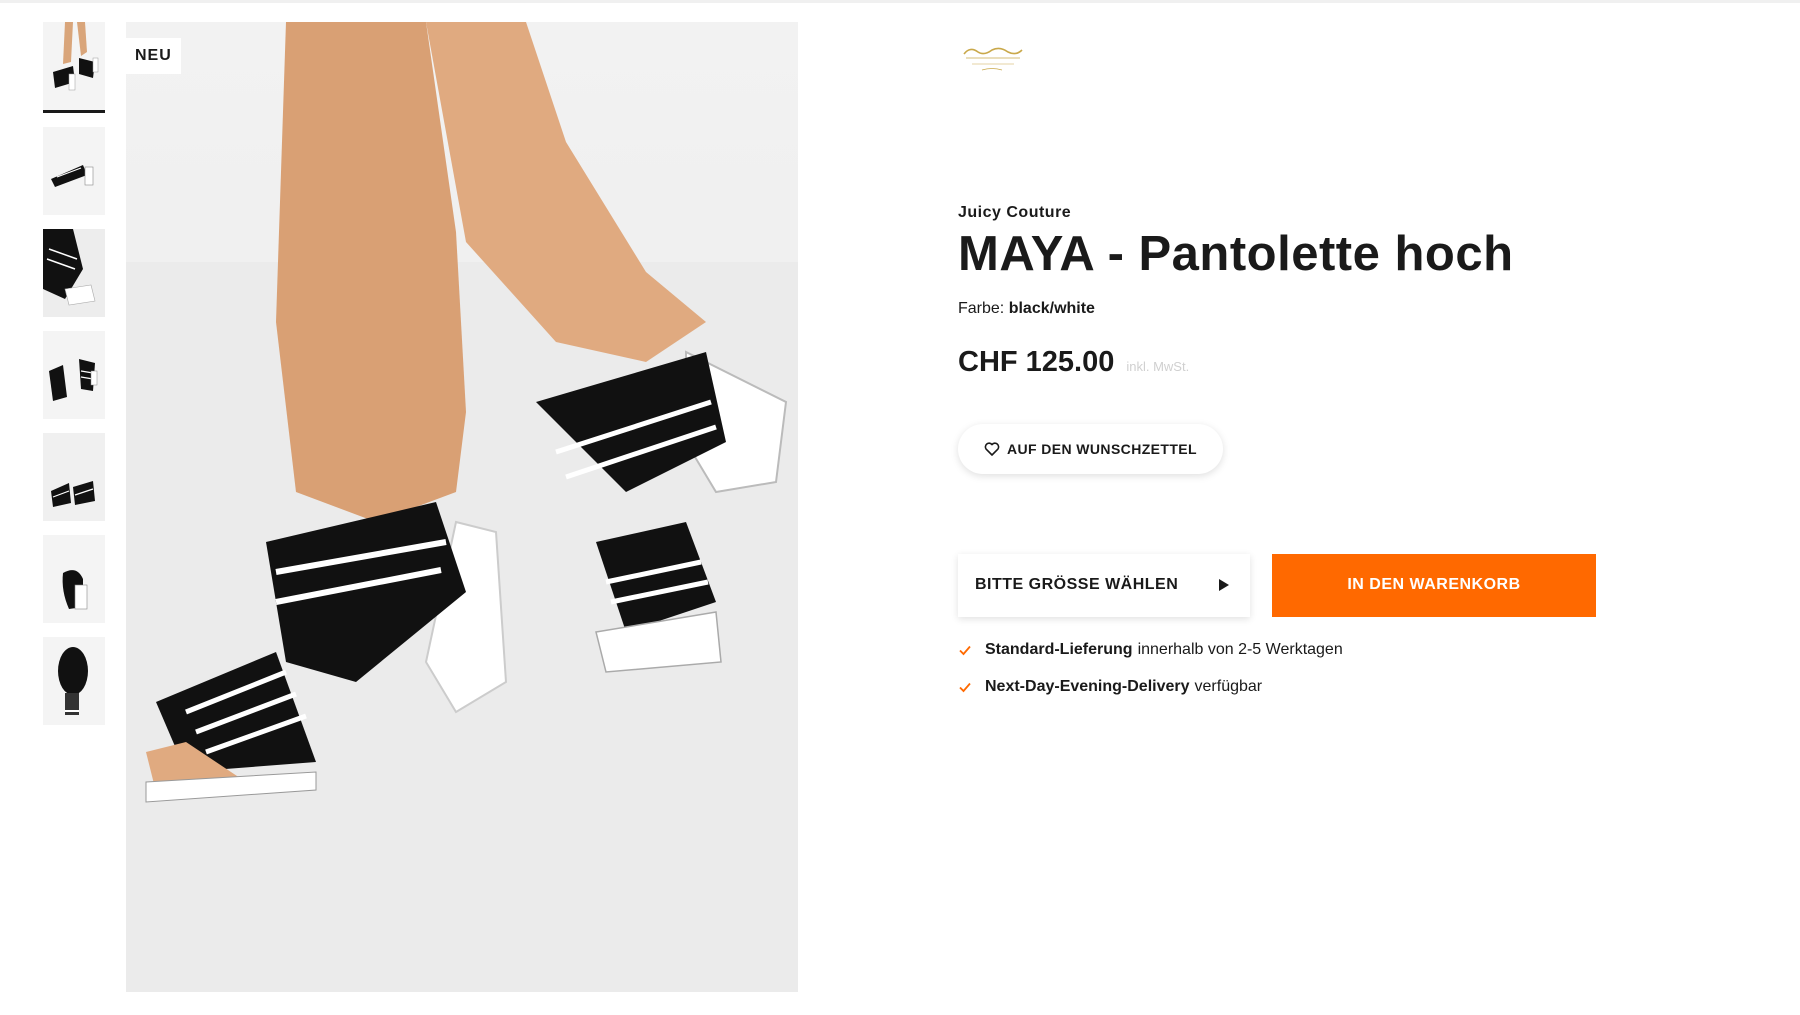 Image resolution: width=1800 pixels, height=1015 pixels. Describe the element at coordinates (1087, 686) in the screenshot. I see `delivery-nextday-title: Next-Day-Evening-Delivery` at that location.